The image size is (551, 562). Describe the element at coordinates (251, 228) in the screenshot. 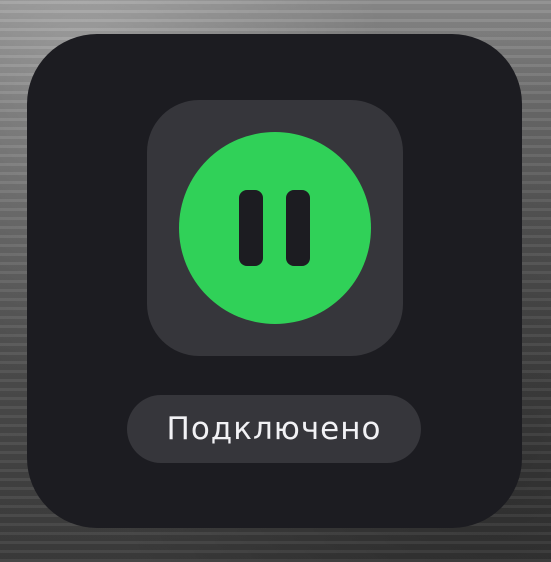

I see `pause-bar-left` at that location.